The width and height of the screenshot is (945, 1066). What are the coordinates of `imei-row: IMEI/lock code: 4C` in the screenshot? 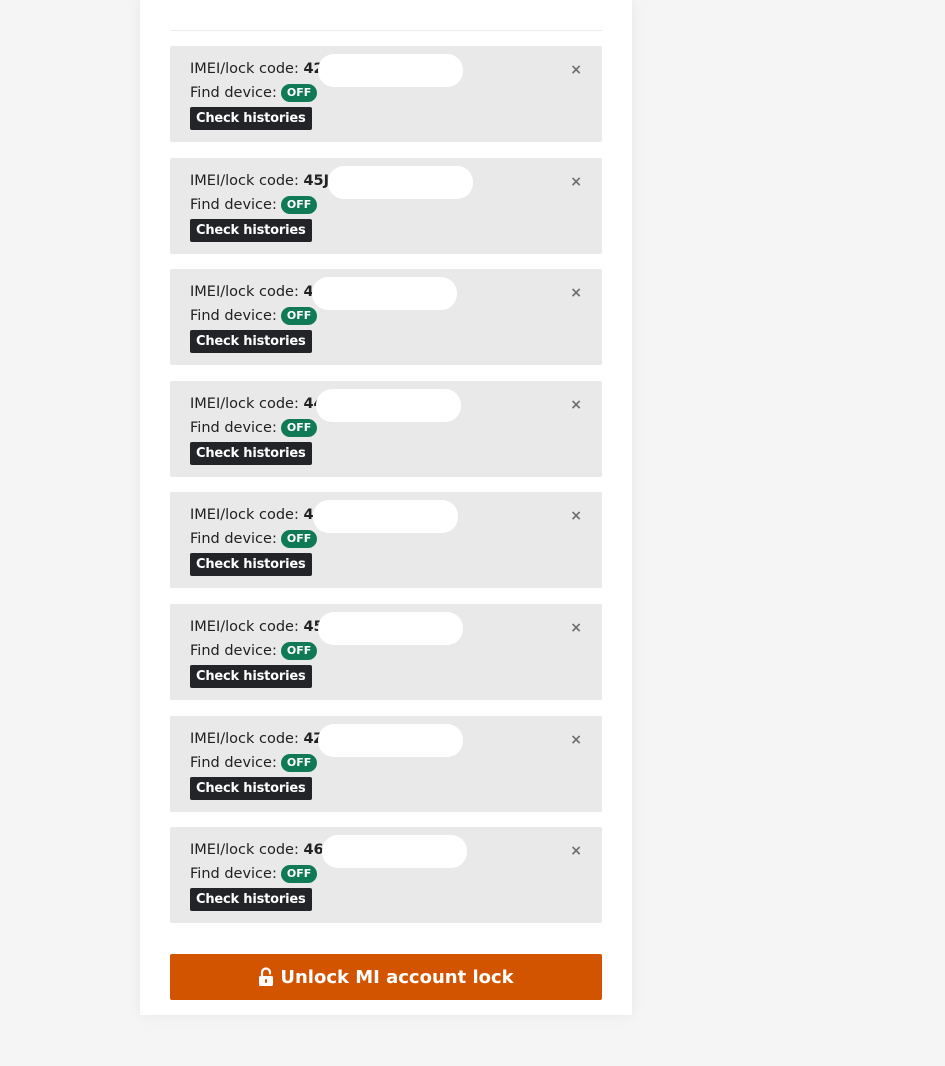 It's located at (257, 292).